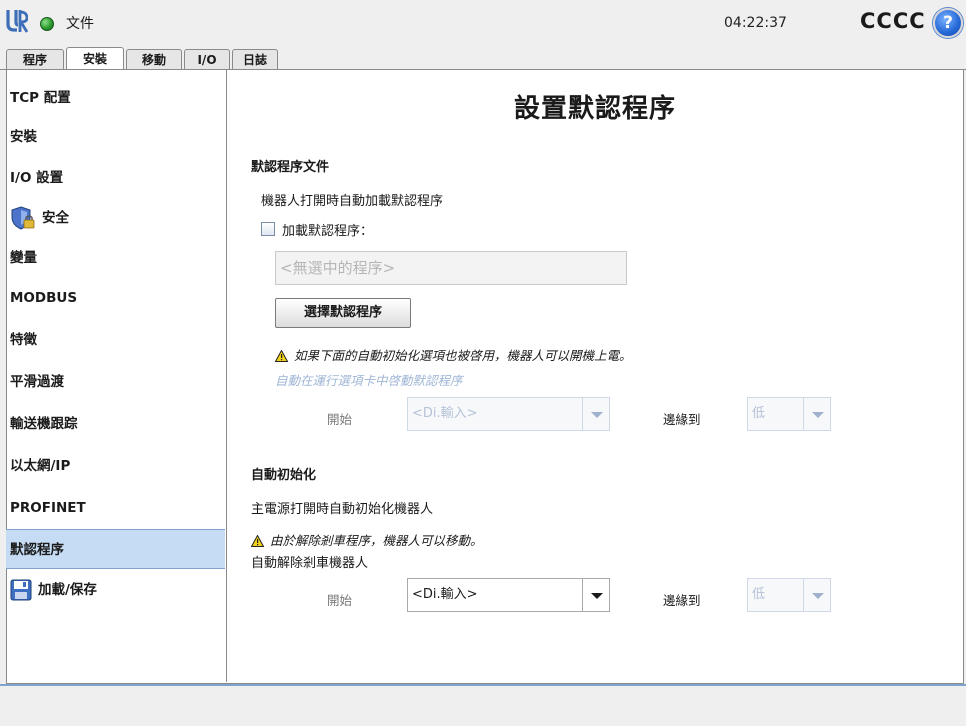 The image size is (966, 726). I want to click on brake-edge-value: 低, so click(759, 594).